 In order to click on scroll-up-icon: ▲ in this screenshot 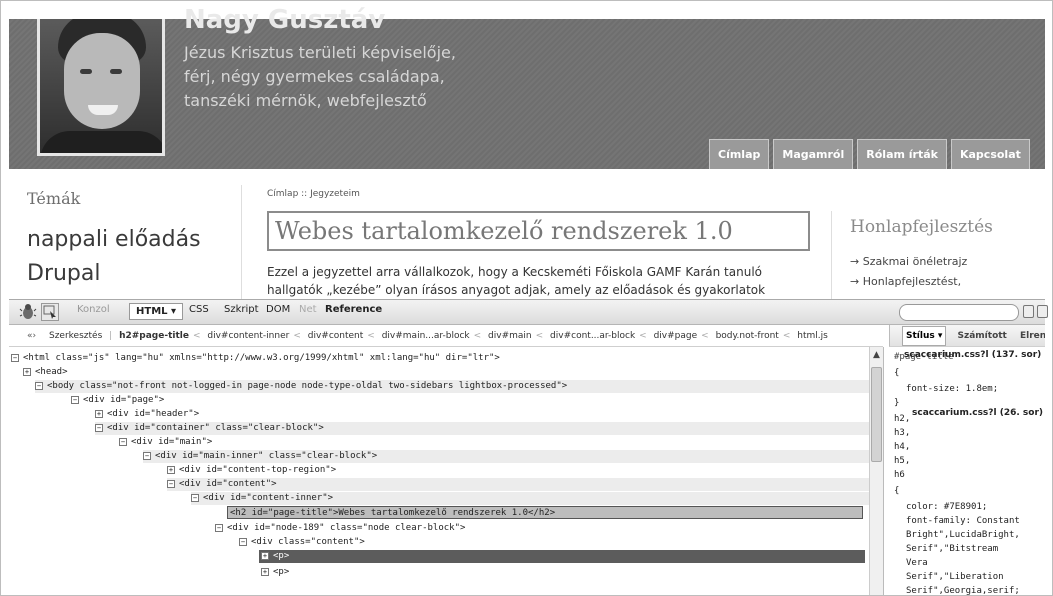, I will do `click(876, 355)`.